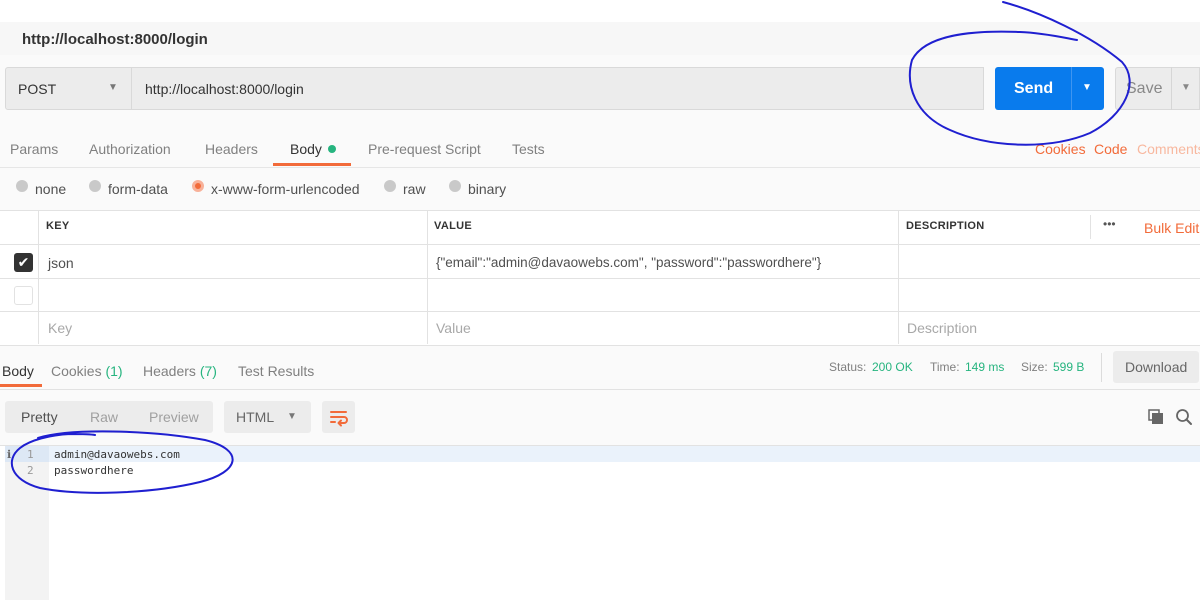 Image resolution: width=1200 pixels, height=601 pixels. Describe the element at coordinates (22, 186) in the screenshot. I see `radio-none` at that location.